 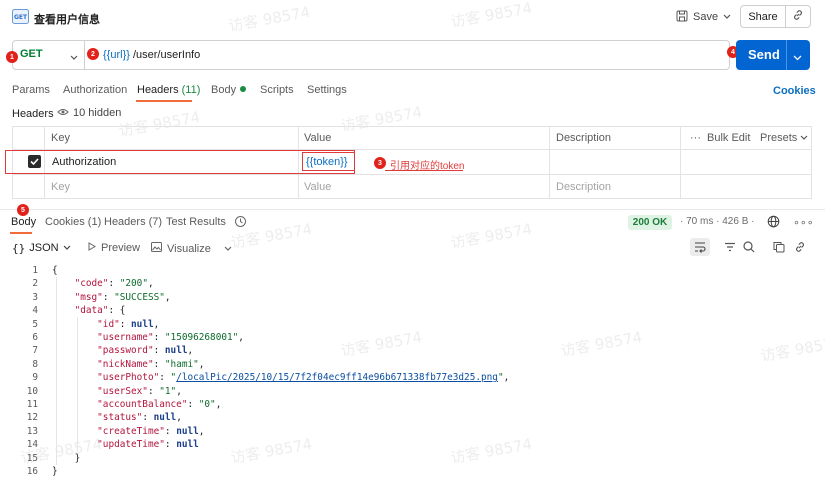 I want to click on code-line: {, so click(x=55, y=270).